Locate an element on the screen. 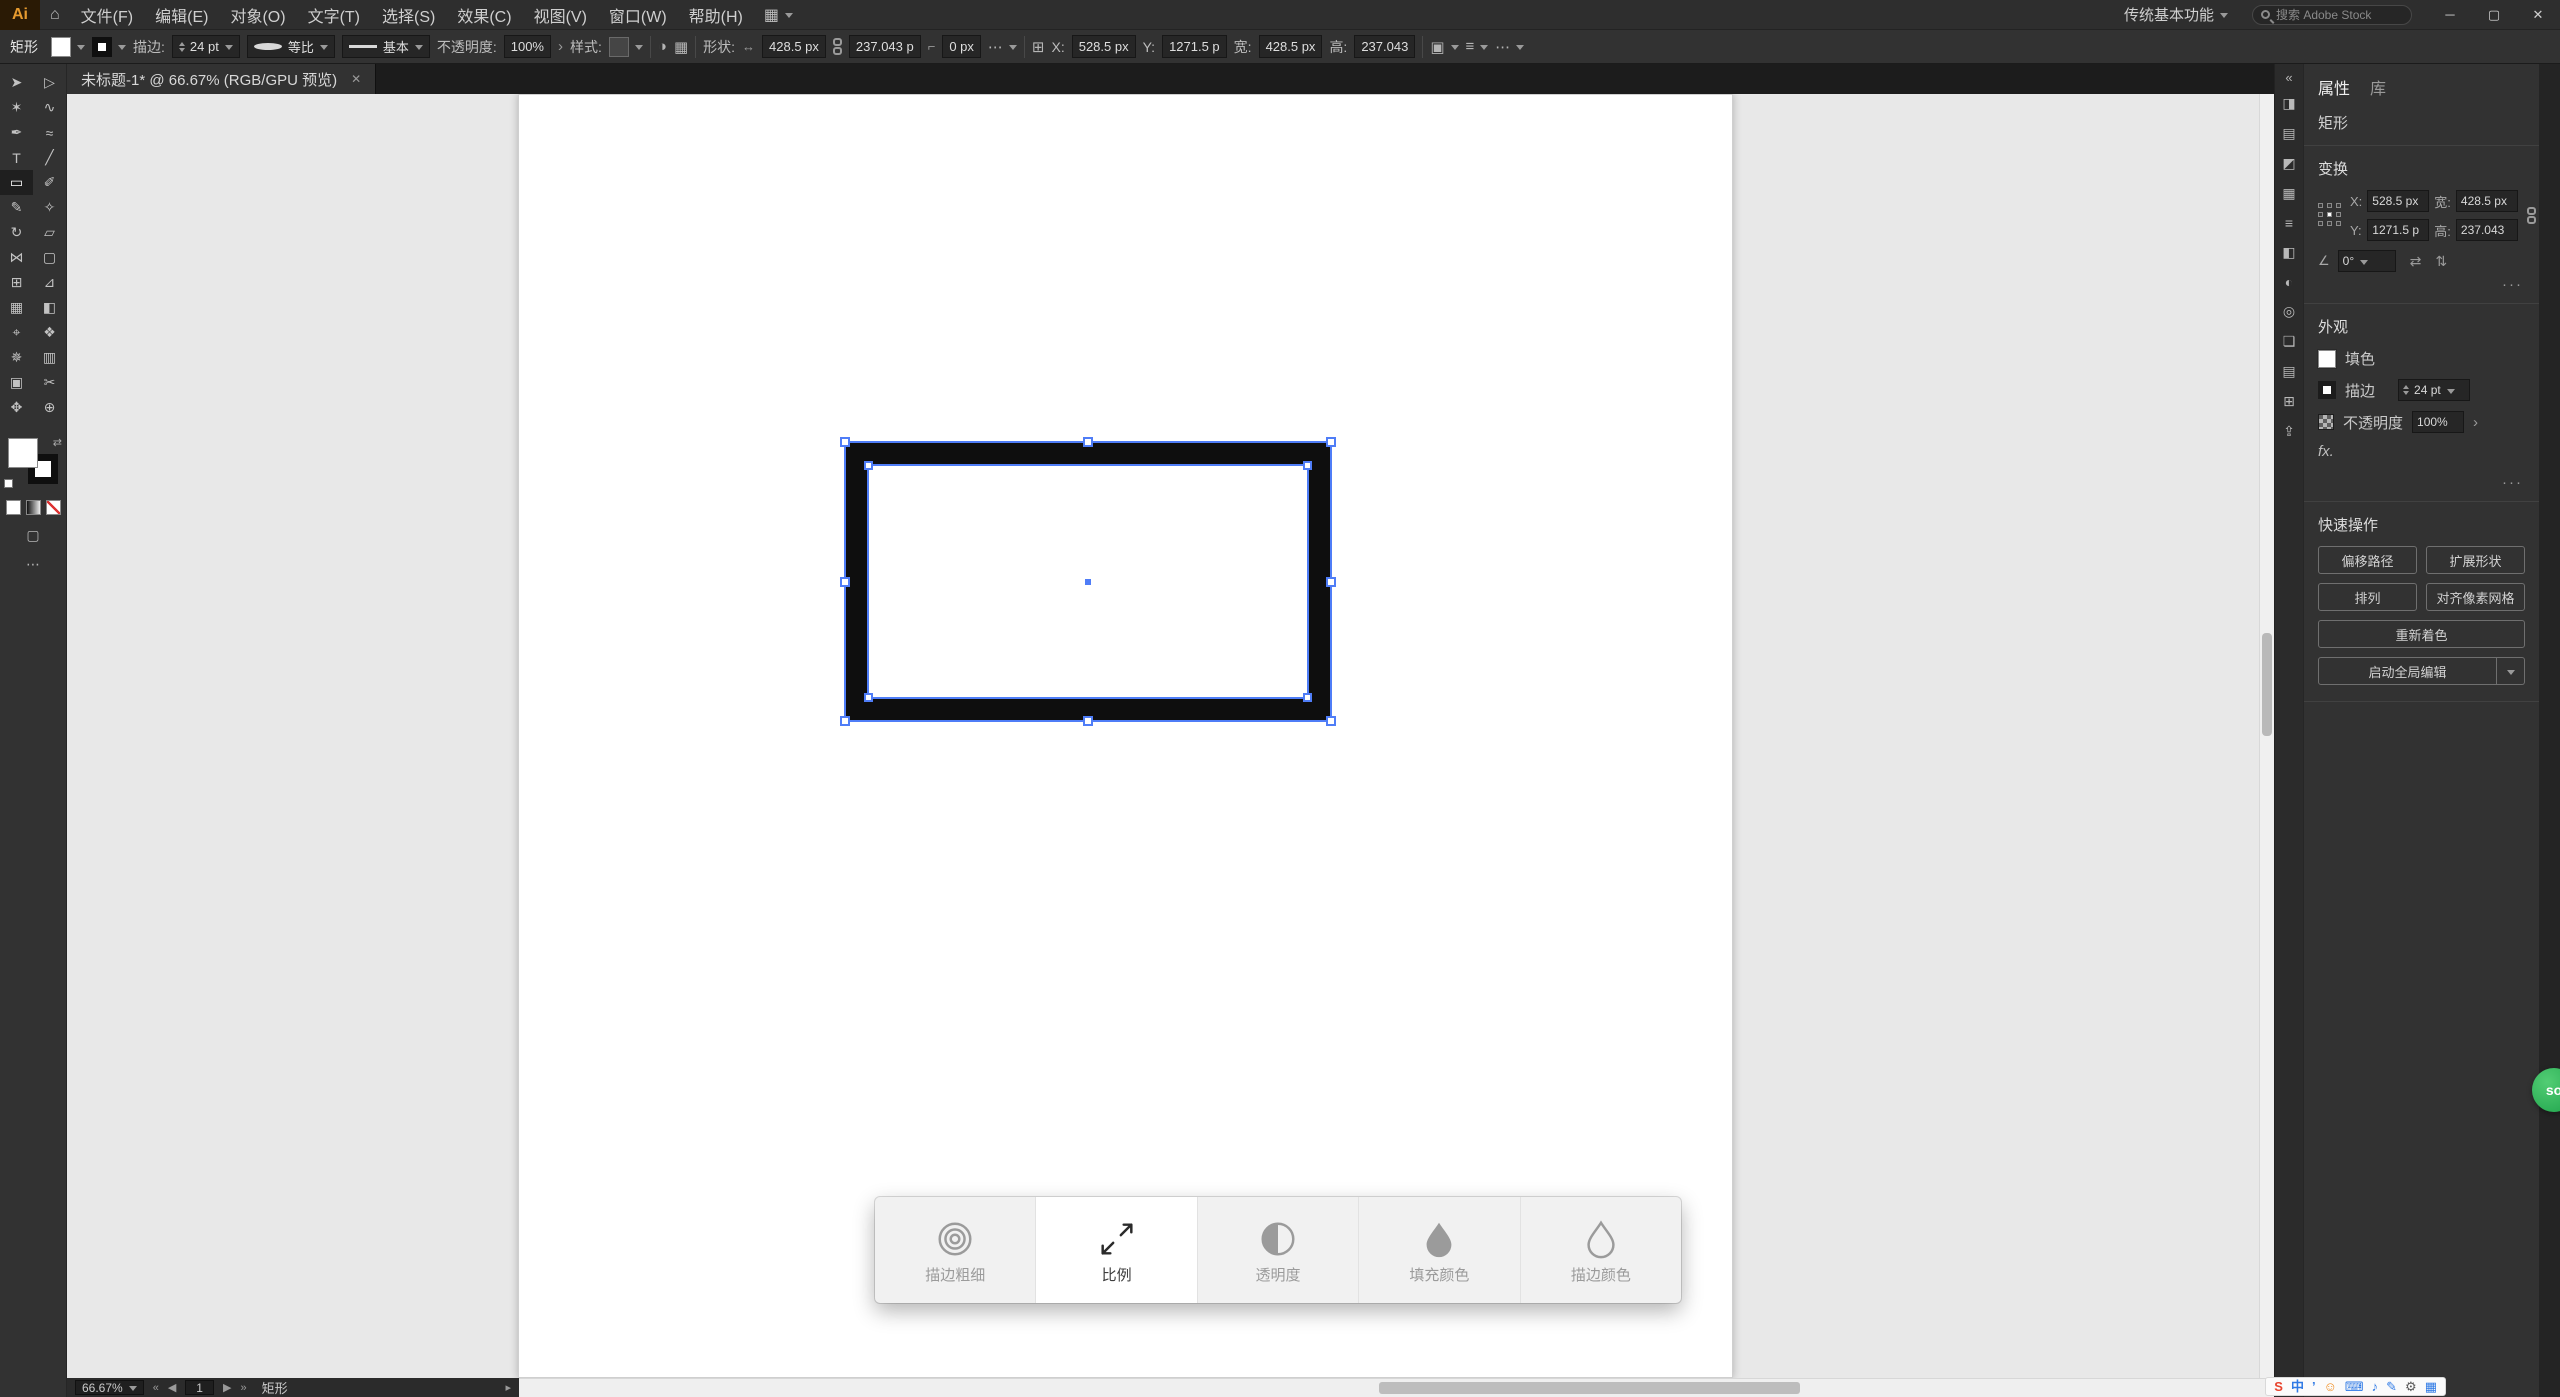 Image resolution: width=2560 pixels, height=1397 pixels. global-edit-dropdown-icon is located at coordinates (2511, 671).